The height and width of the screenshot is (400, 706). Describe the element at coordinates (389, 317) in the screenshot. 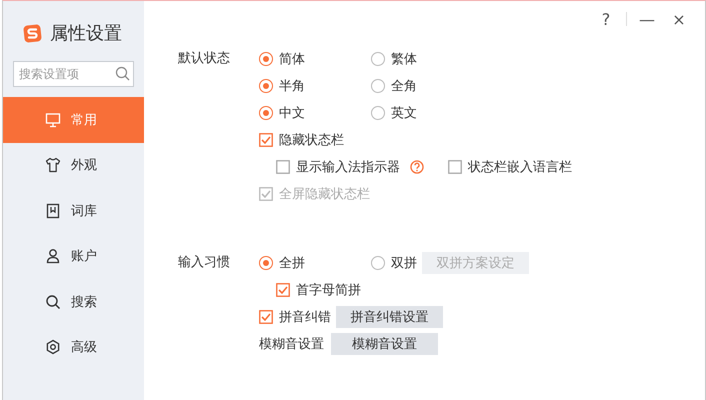

I see `settings-button: 拼音纠错设置` at that location.